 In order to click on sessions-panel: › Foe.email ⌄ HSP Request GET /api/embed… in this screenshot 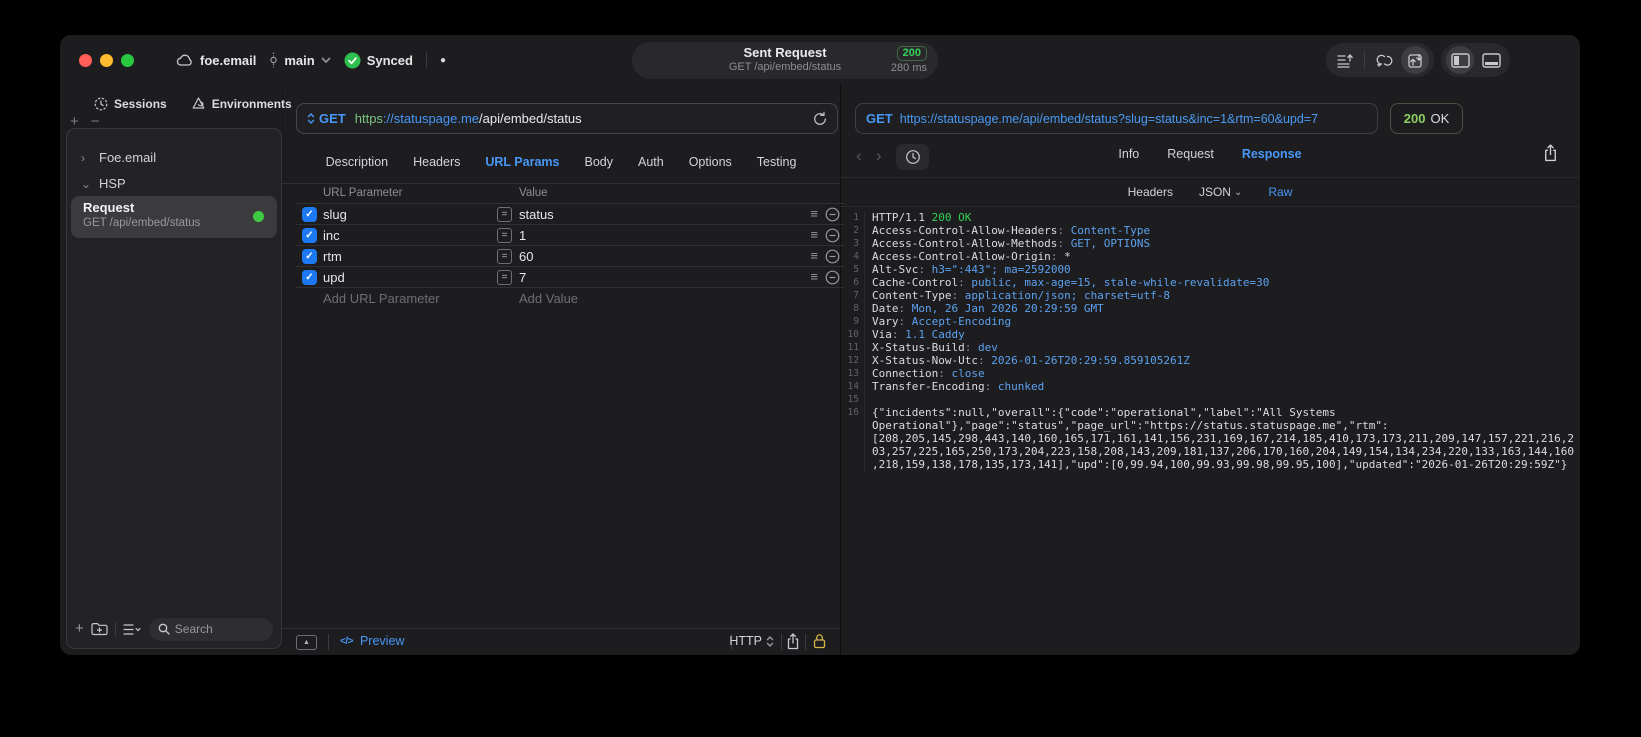, I will do `click(174, 388)`.